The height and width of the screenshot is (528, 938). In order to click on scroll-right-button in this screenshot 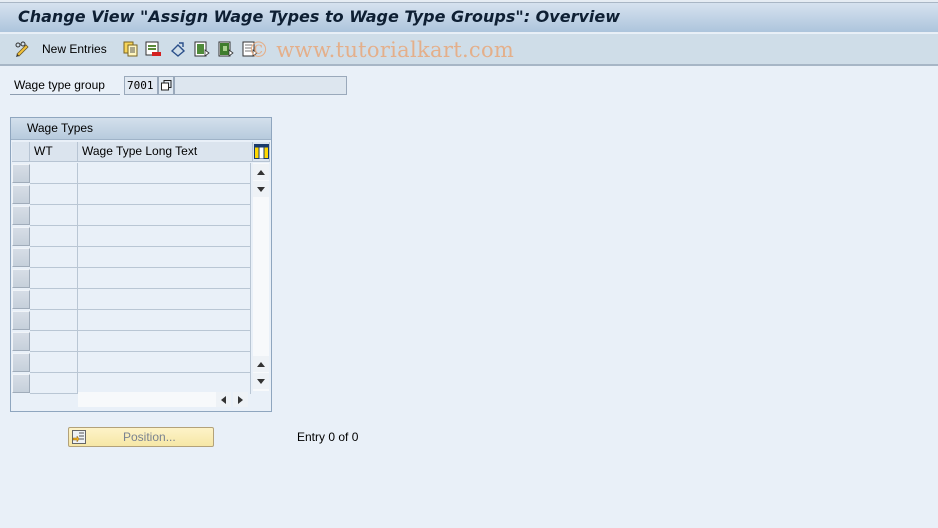, I will do `click(240, 399)`.